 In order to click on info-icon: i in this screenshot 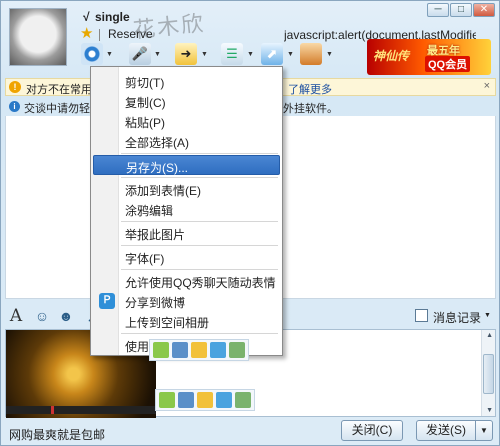, I will do `click(14, 106)`.